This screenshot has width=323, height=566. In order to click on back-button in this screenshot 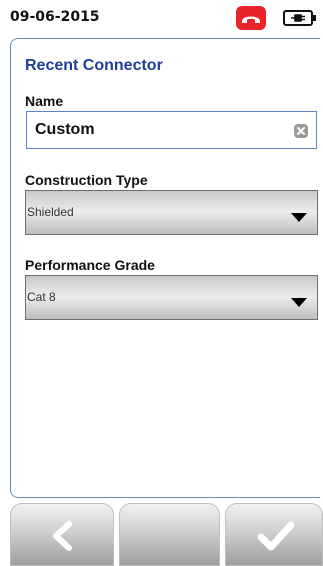, I will do `click(62, 534)`.